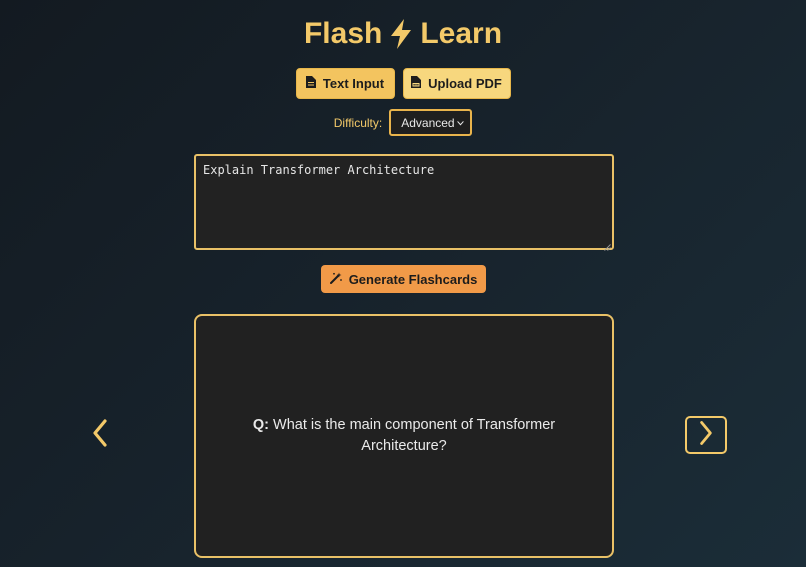  What do you see at coordinates (428, 122) in the screenshot?
I see `difficulty-selected-value: Advanced` at bounding box center [428, 122].